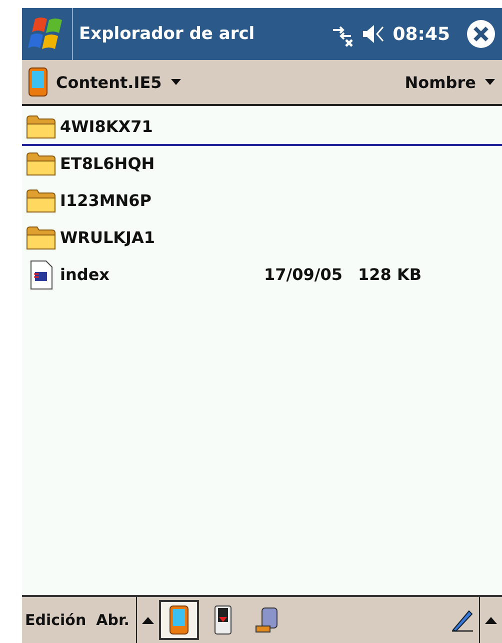 The width and height of the screenshot is (502, 643). I want to click on location-button, so click(179, 620).